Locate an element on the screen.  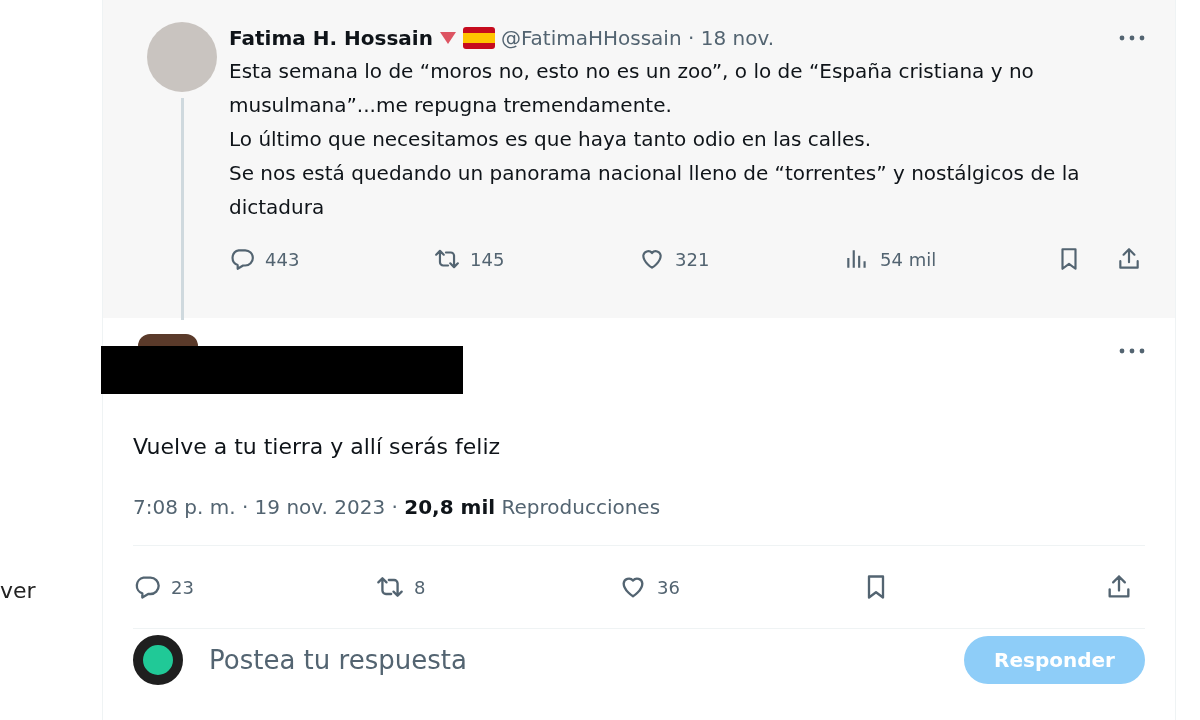
stat-count: 36 is located at coordinates (668, 587).